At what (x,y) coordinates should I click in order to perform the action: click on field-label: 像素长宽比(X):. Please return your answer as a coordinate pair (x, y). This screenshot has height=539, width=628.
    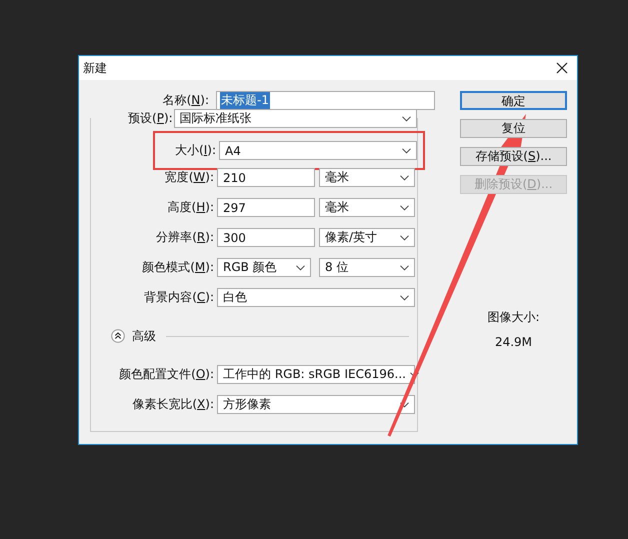
    Looking at the image, I should click on (173, 404).